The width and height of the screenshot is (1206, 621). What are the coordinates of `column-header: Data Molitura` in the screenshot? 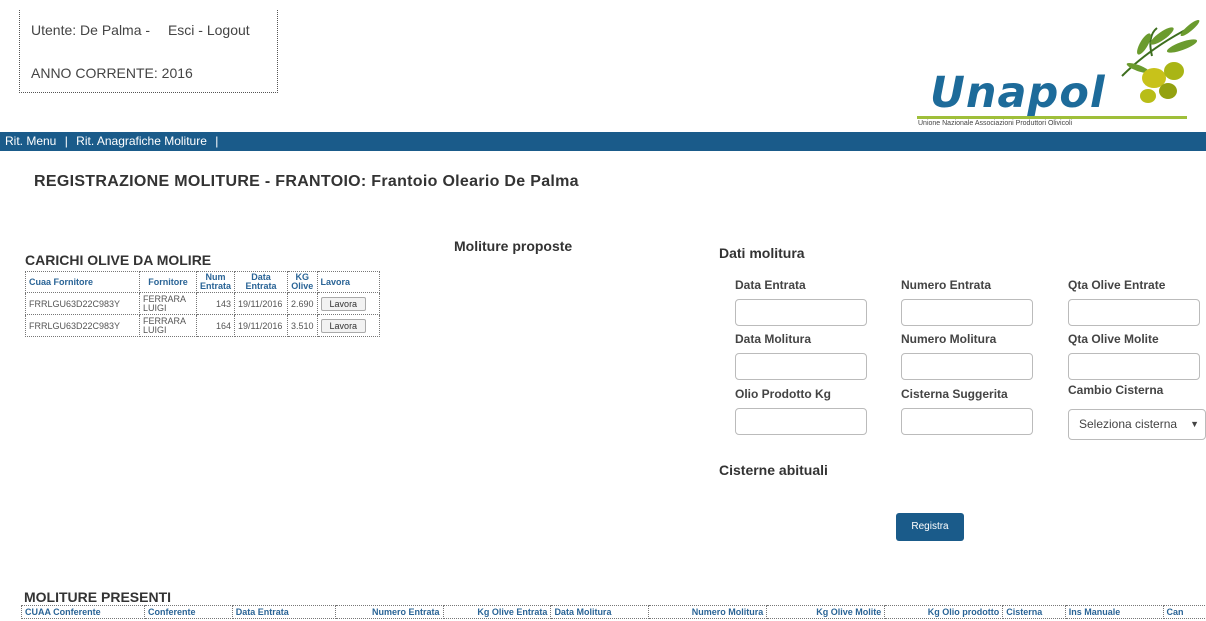 It's located at (600, 612).